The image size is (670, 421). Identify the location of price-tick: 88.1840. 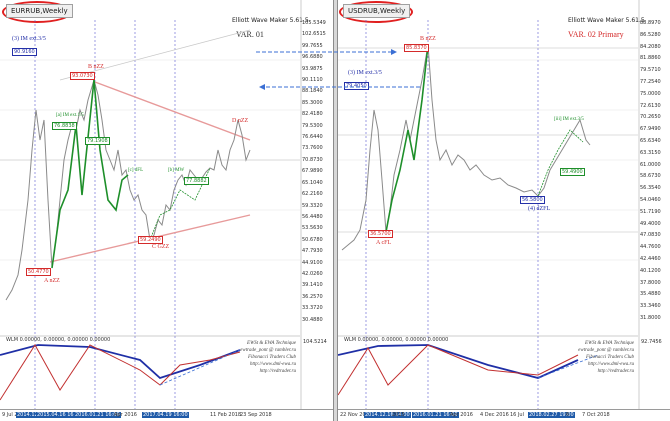
(312, 91).